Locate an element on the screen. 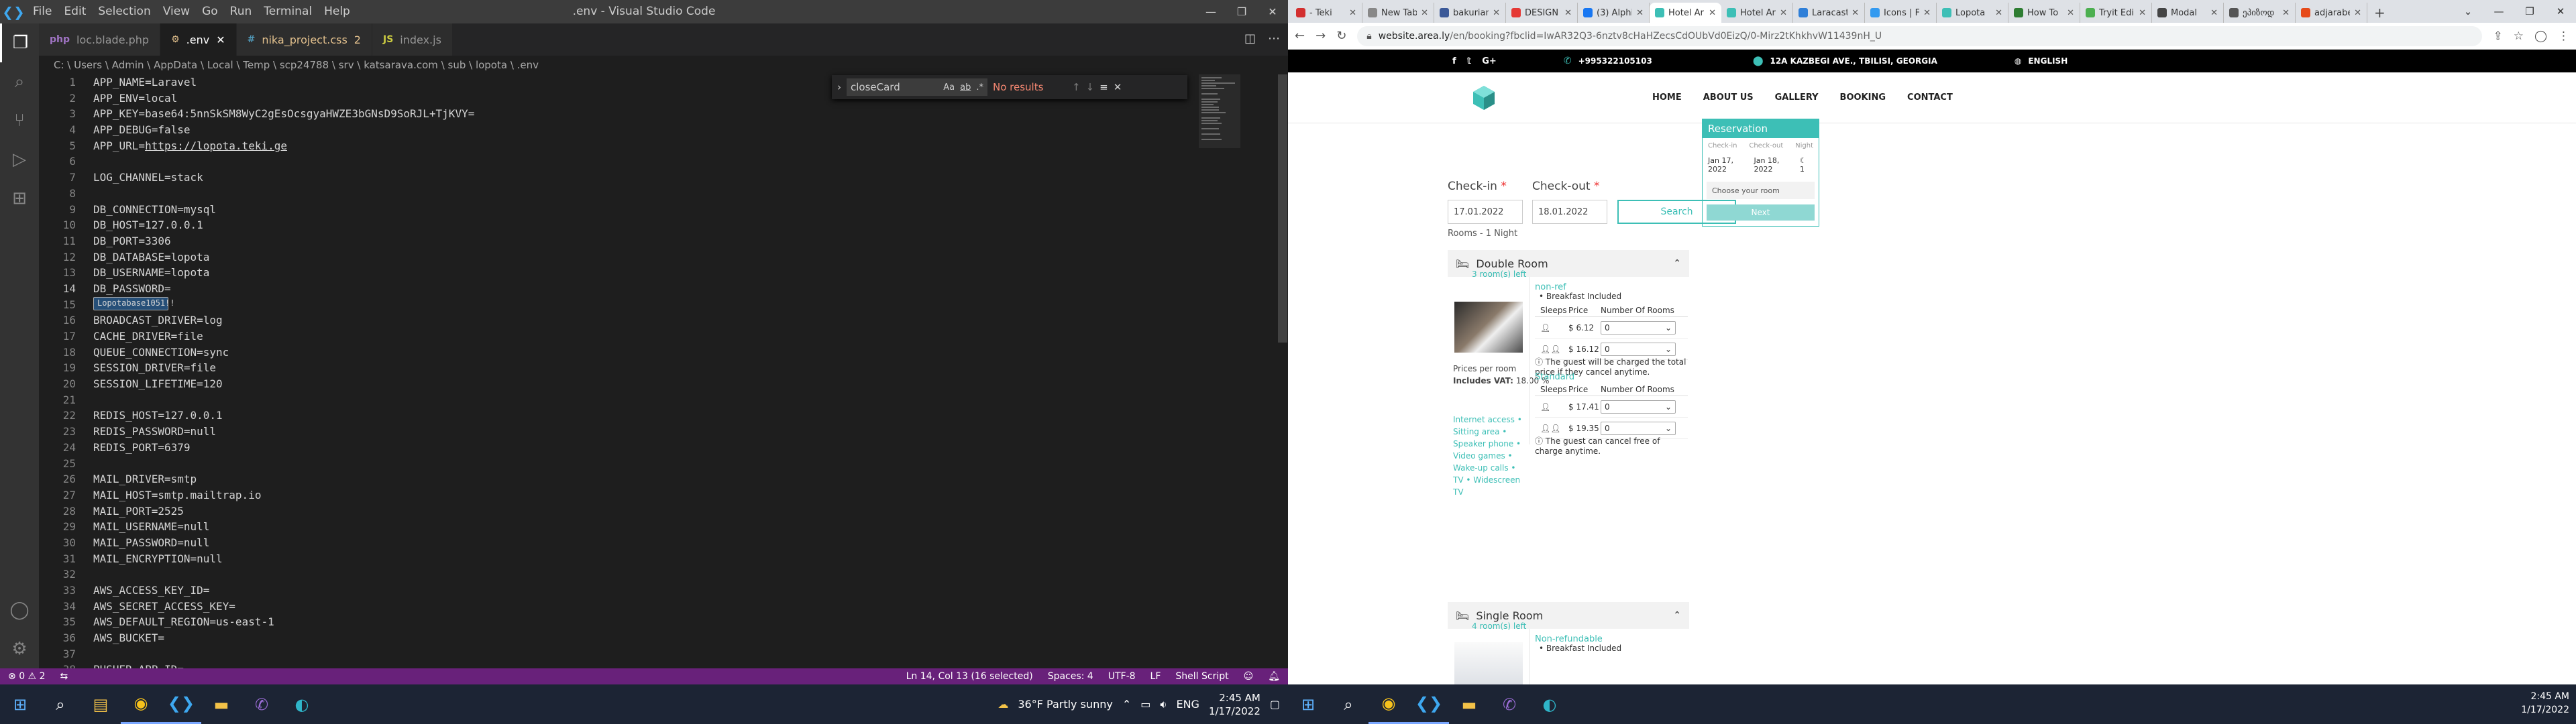 Image resolution: width=2576 pixels, height=724 pixels. code-line: 24 REDIS_PORT=6379 is located at coordinates (653, 448).